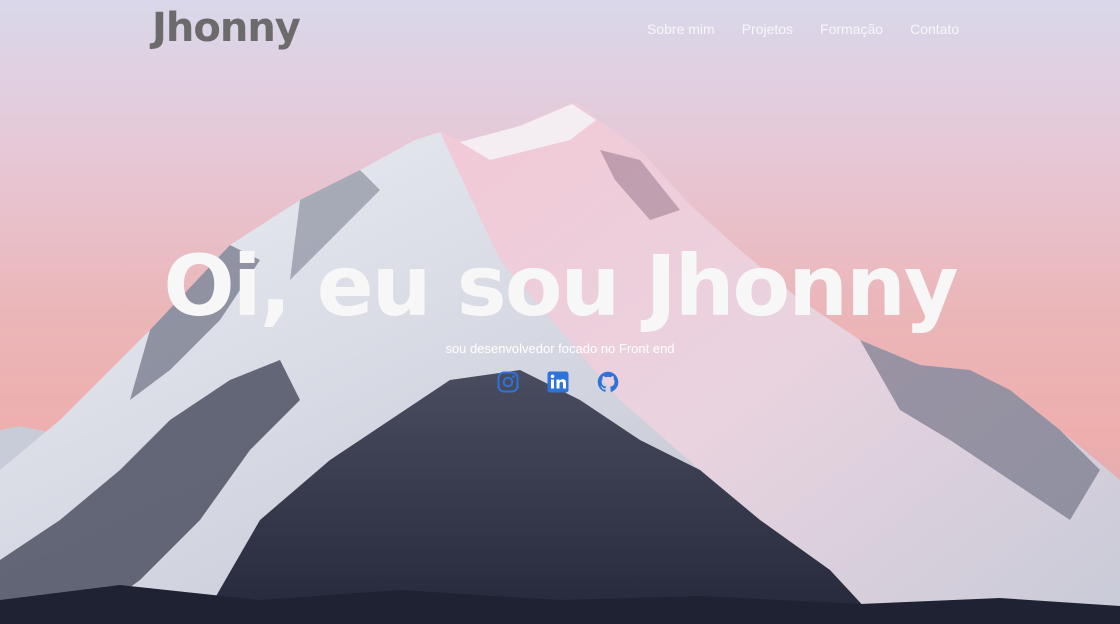 The image size is (1120, 624). I want to click on github-icon, so click(608, 381).